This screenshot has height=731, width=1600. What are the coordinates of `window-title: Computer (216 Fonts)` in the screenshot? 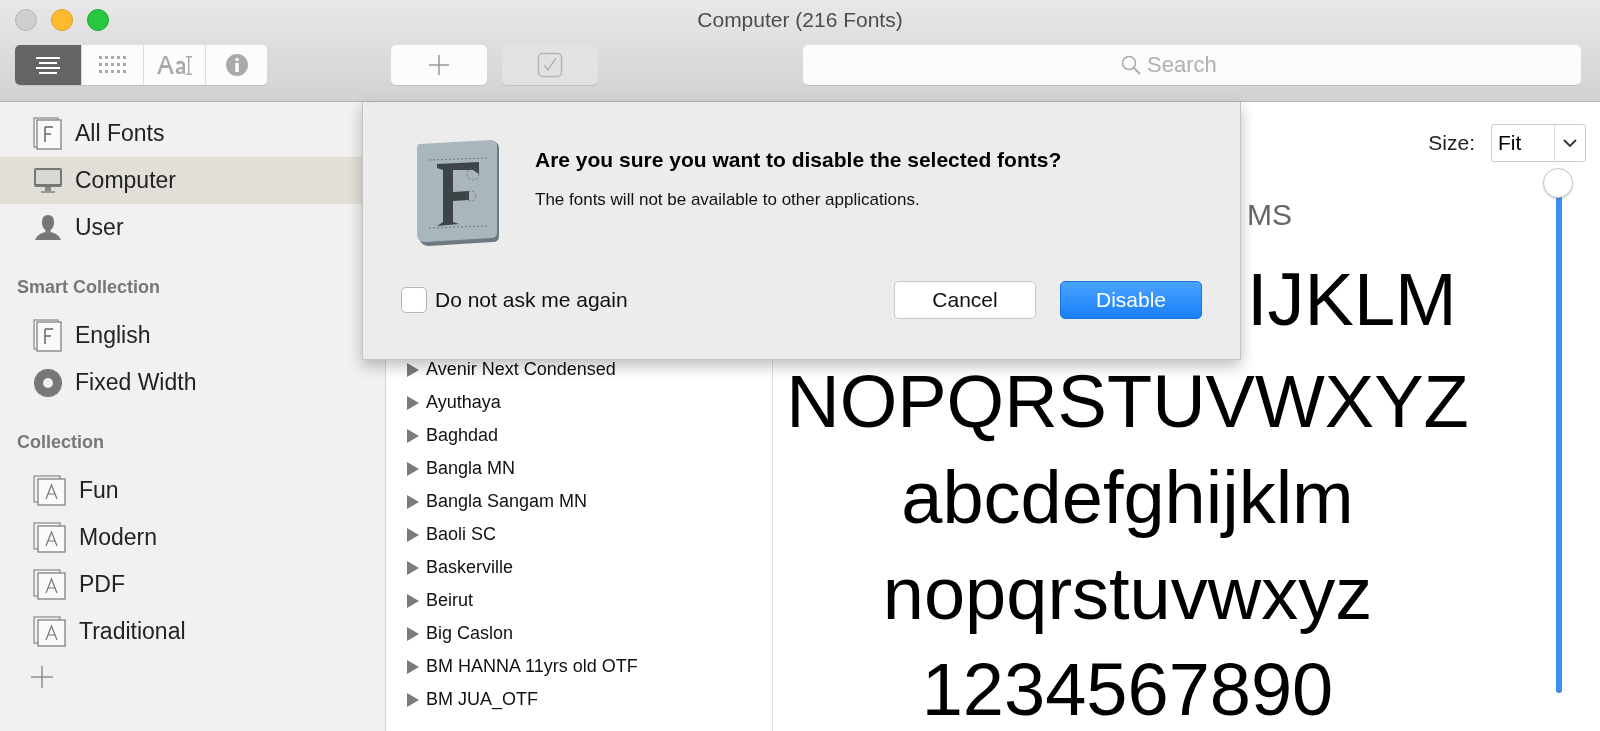 It's located at (800, 20).